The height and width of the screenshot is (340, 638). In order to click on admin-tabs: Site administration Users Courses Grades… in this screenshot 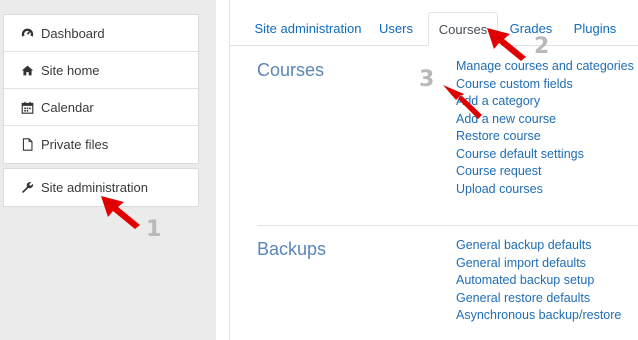, I will do `click(434, 29)`.